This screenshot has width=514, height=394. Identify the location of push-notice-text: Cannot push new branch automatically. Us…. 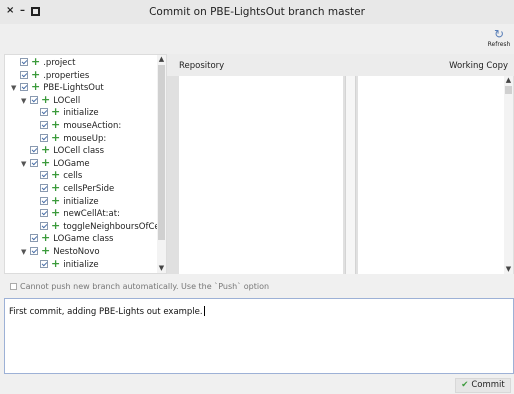
(145, 286).